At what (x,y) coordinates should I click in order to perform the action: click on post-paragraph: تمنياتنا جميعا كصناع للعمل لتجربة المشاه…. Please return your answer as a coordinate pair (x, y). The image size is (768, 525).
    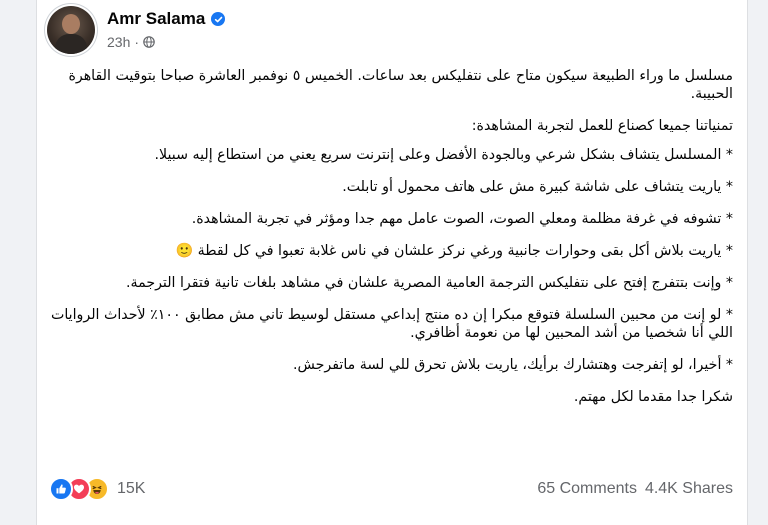
    Looking at the image, I should click on (602, 126).